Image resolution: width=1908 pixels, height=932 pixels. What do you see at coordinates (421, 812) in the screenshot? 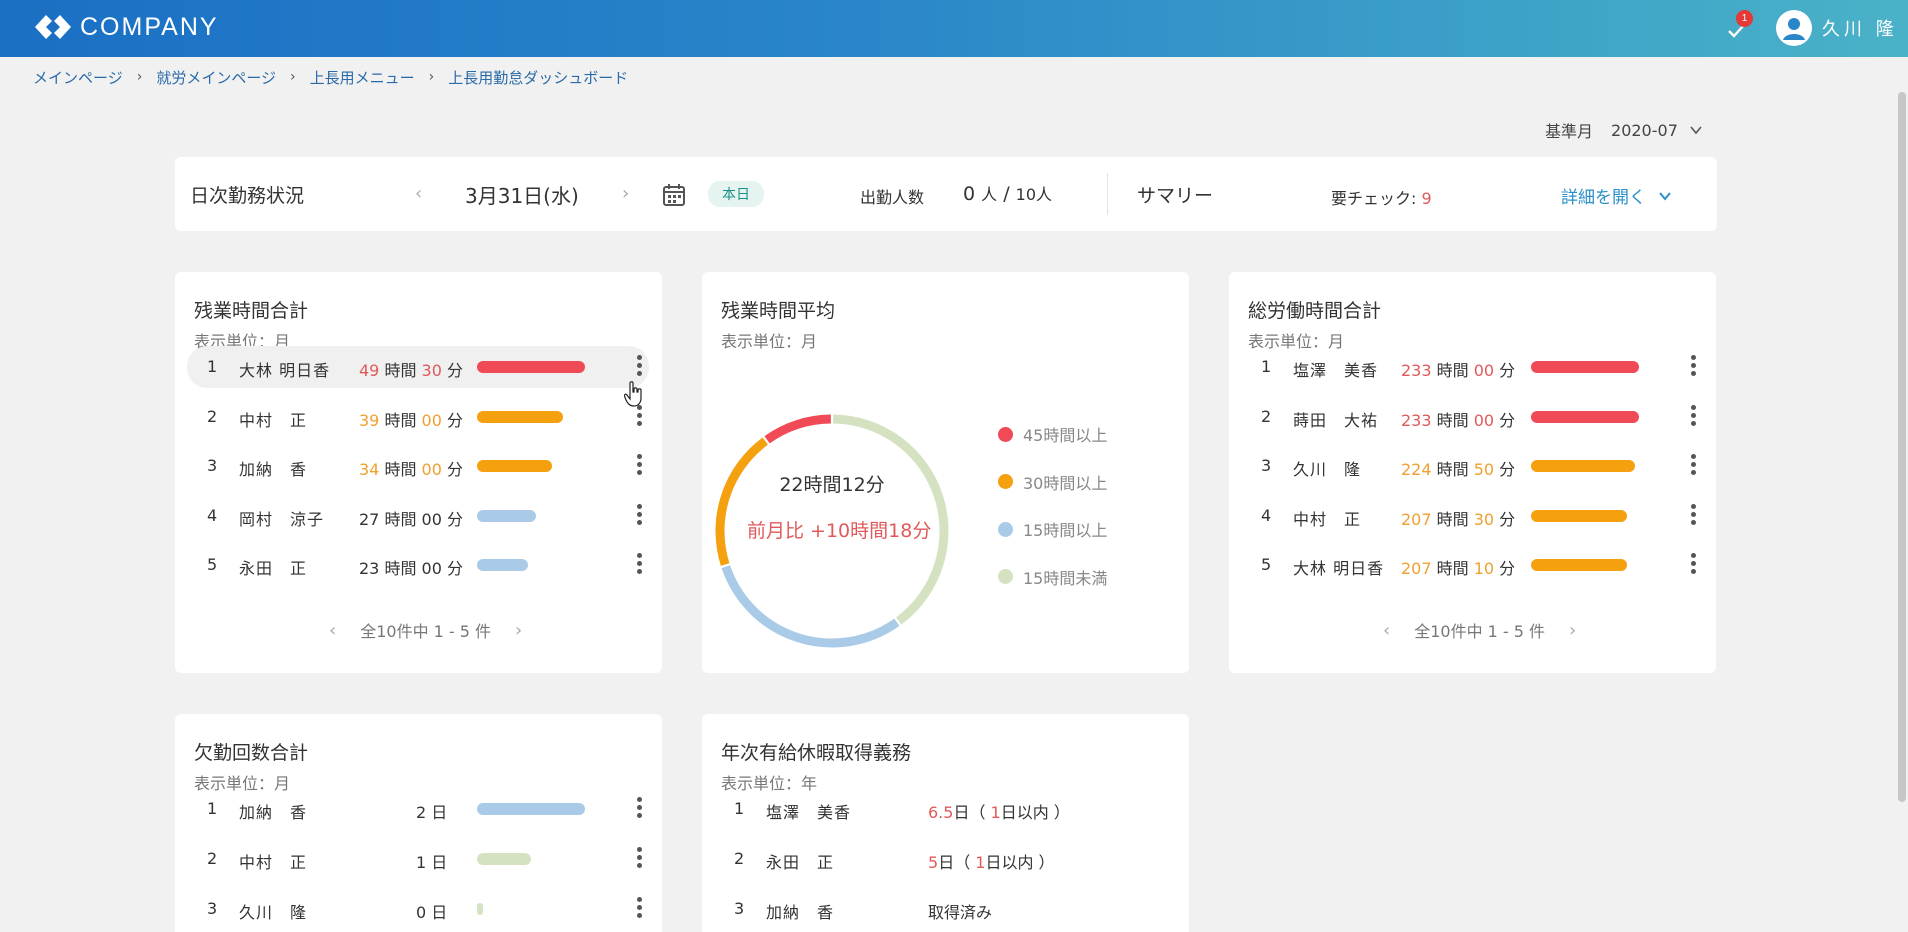
I see `row-day-value: 2` at bounding box center [421, 812].